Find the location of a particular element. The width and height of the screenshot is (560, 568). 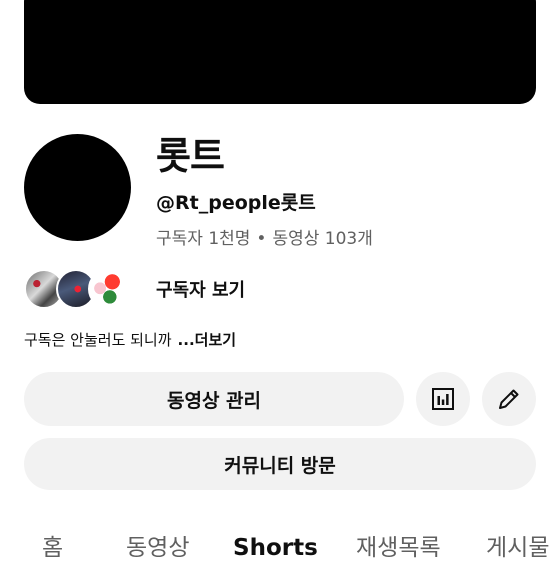

bar-chart-icon is located at coordinates (443, 399).